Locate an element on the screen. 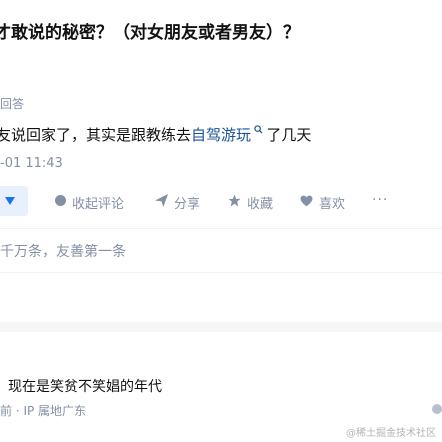  star-icon is located at coordinates (234, 202).